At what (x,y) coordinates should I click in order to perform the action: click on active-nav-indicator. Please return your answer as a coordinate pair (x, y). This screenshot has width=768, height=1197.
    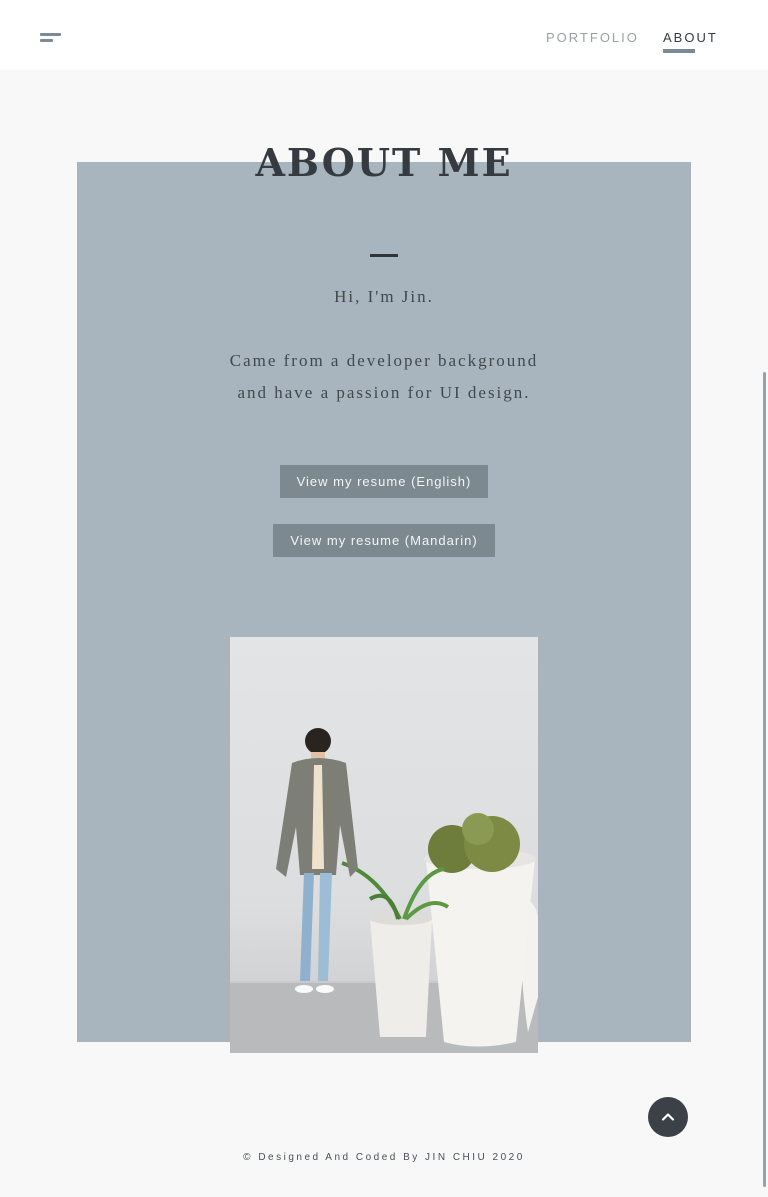
    Looking at the image, I should click on (679, 51).